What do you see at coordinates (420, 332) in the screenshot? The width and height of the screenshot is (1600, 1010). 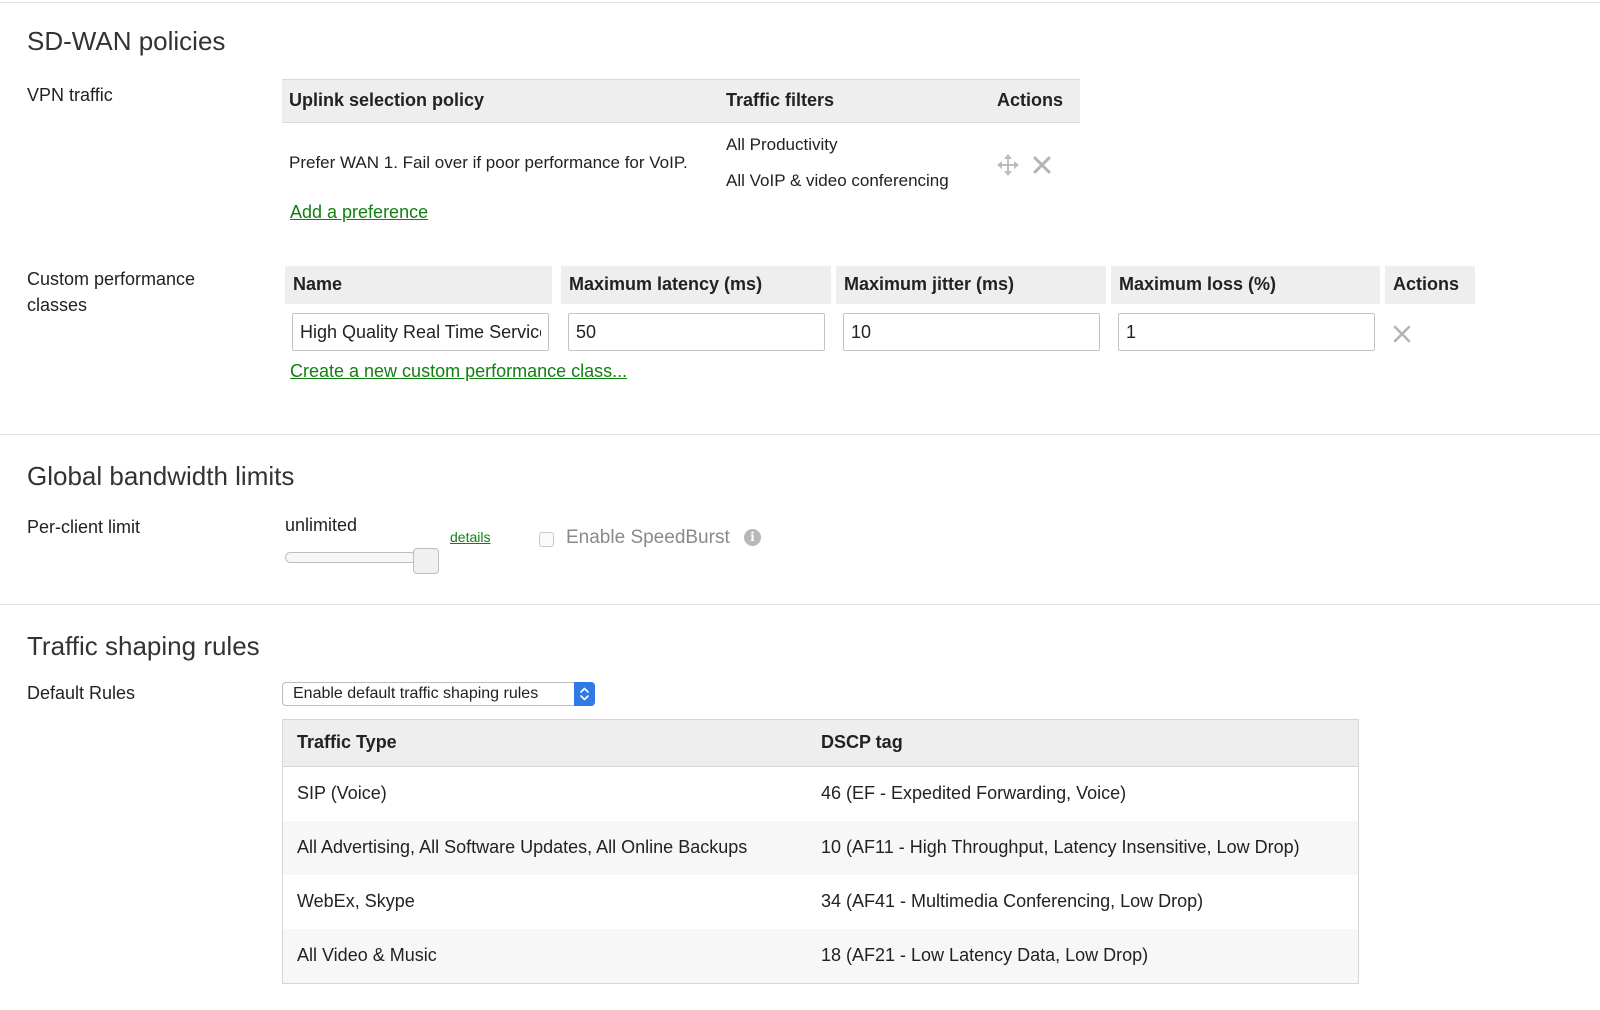 I see `perf-class-name-input` at bounding box center [420, 332].